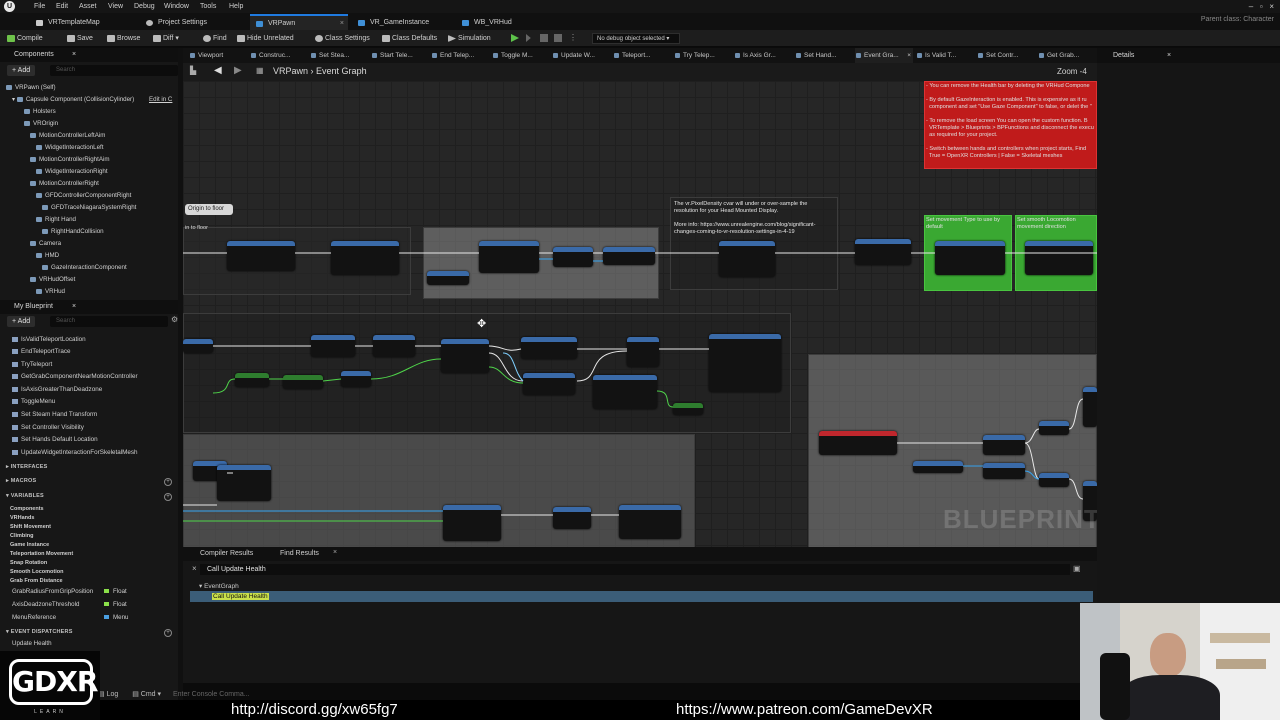 The height and width of the screenshot is (720, 1280). Describe the element at coordinates (64, 184) in the screenshot. I see `tree-item: MotionControllerRight` at that location.